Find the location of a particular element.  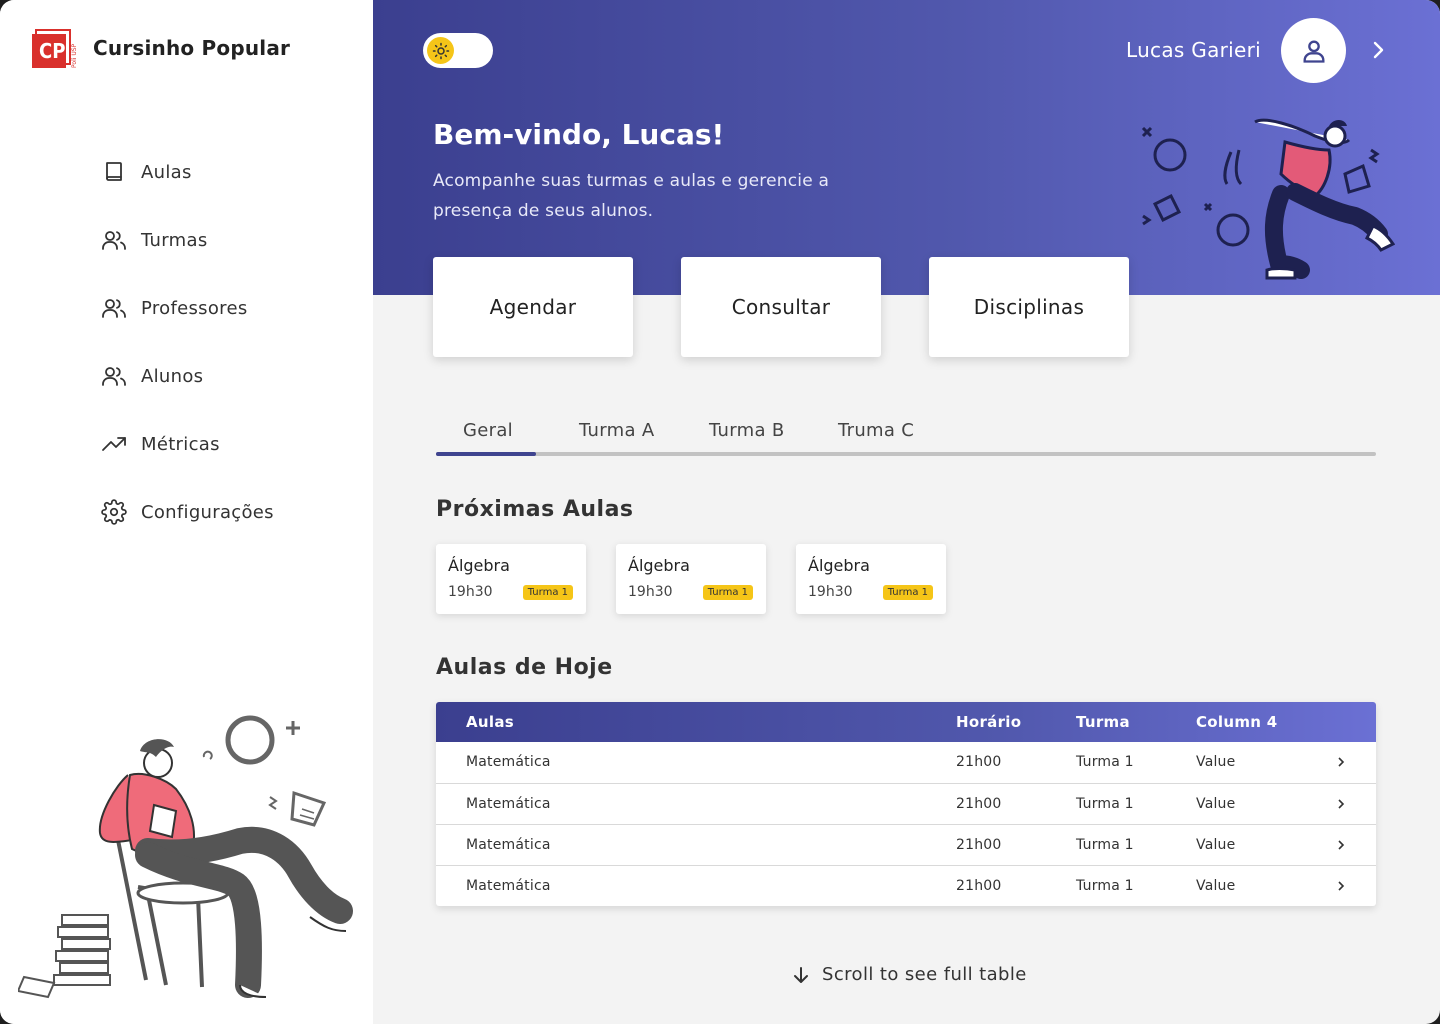

brand-name: Cursinho Popular is located at coordinates (192, 48).